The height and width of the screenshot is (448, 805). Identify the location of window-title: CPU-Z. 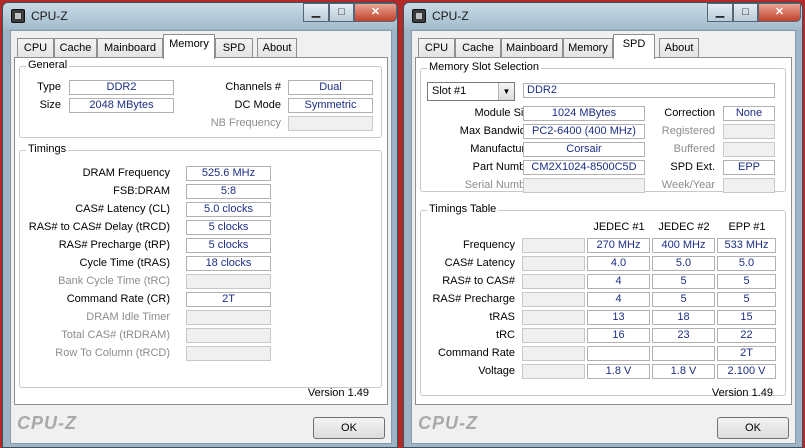
(49, 16).